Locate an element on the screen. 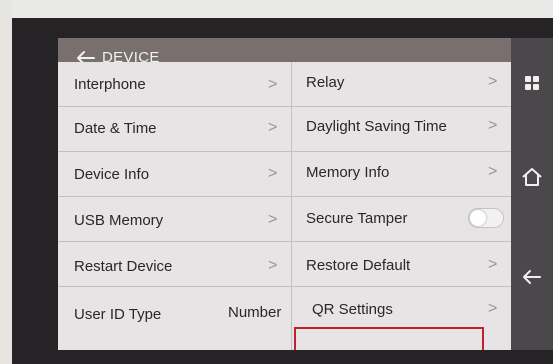 This screenshot has height=364, width=553. home-icon is located at coordinates (532, 177).